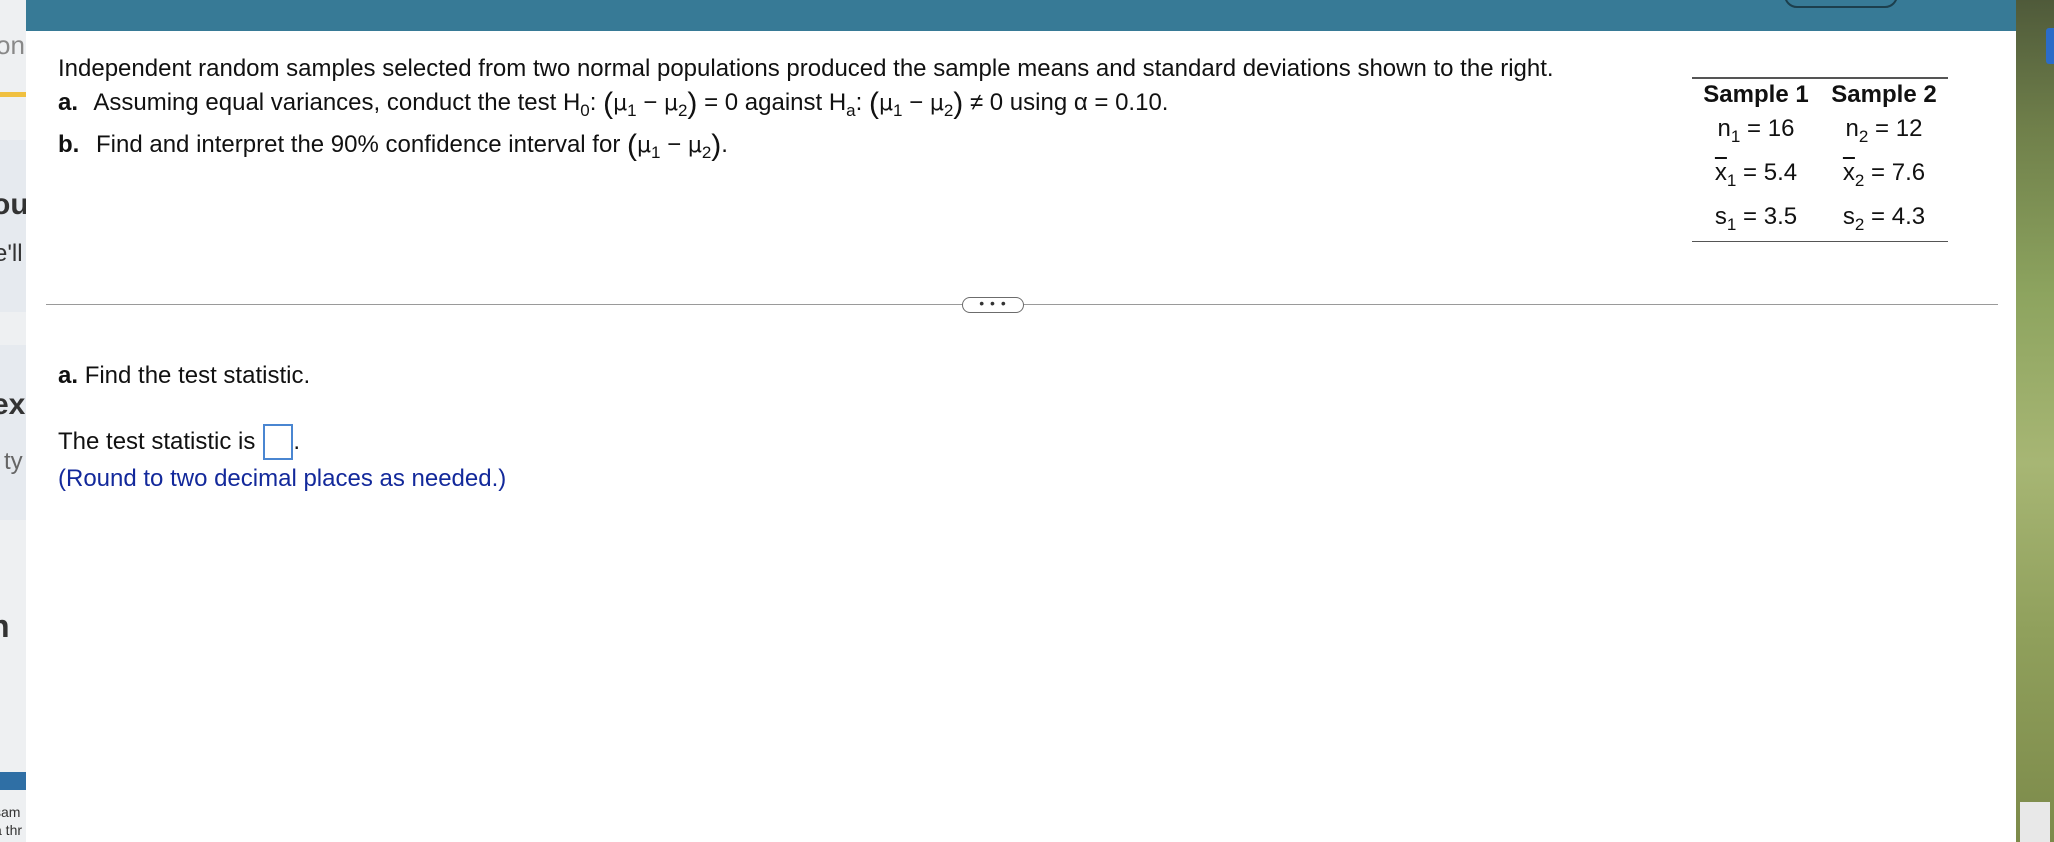 This screenshot has height=842, width=2054. Describe the element at coordinates (157, 441) in the screenshot. I see `answer-prefix: The test statistic is` at that location.